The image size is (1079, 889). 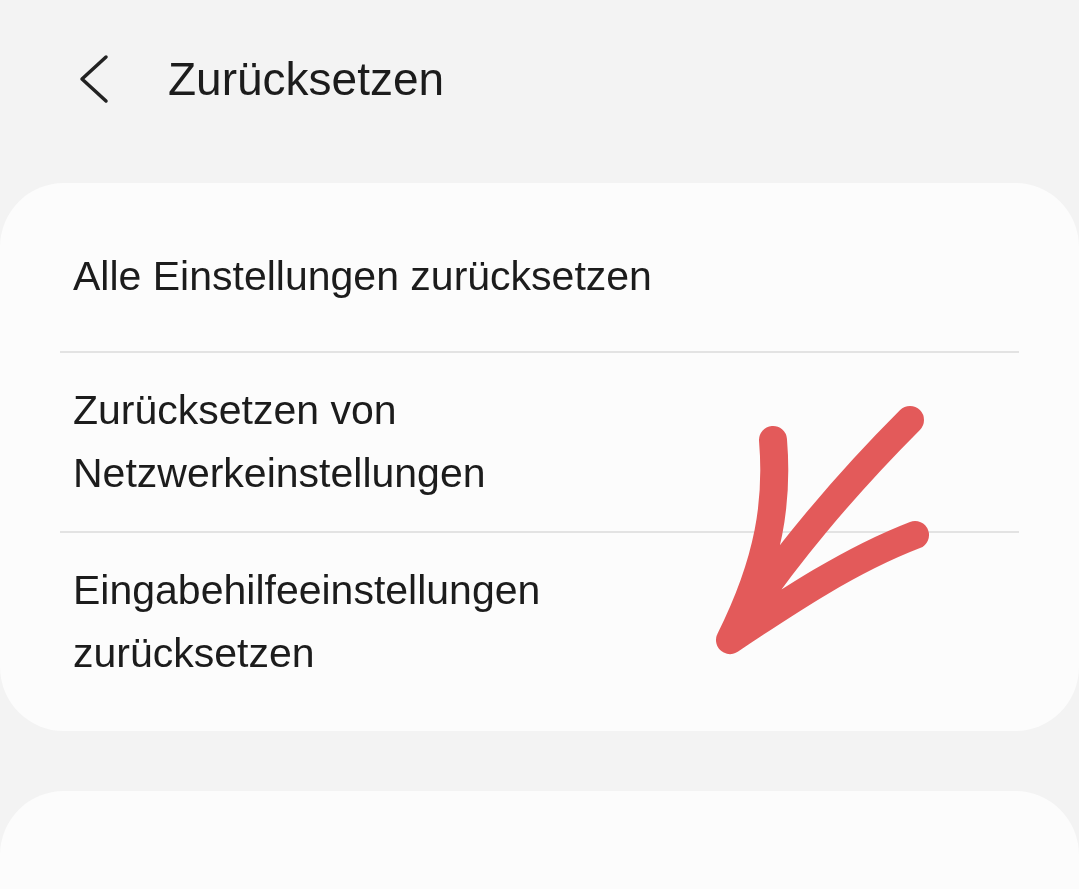 I want to click on settings-item: Alle Einstellungen zurücksetzen, so click(x=539, y=276).